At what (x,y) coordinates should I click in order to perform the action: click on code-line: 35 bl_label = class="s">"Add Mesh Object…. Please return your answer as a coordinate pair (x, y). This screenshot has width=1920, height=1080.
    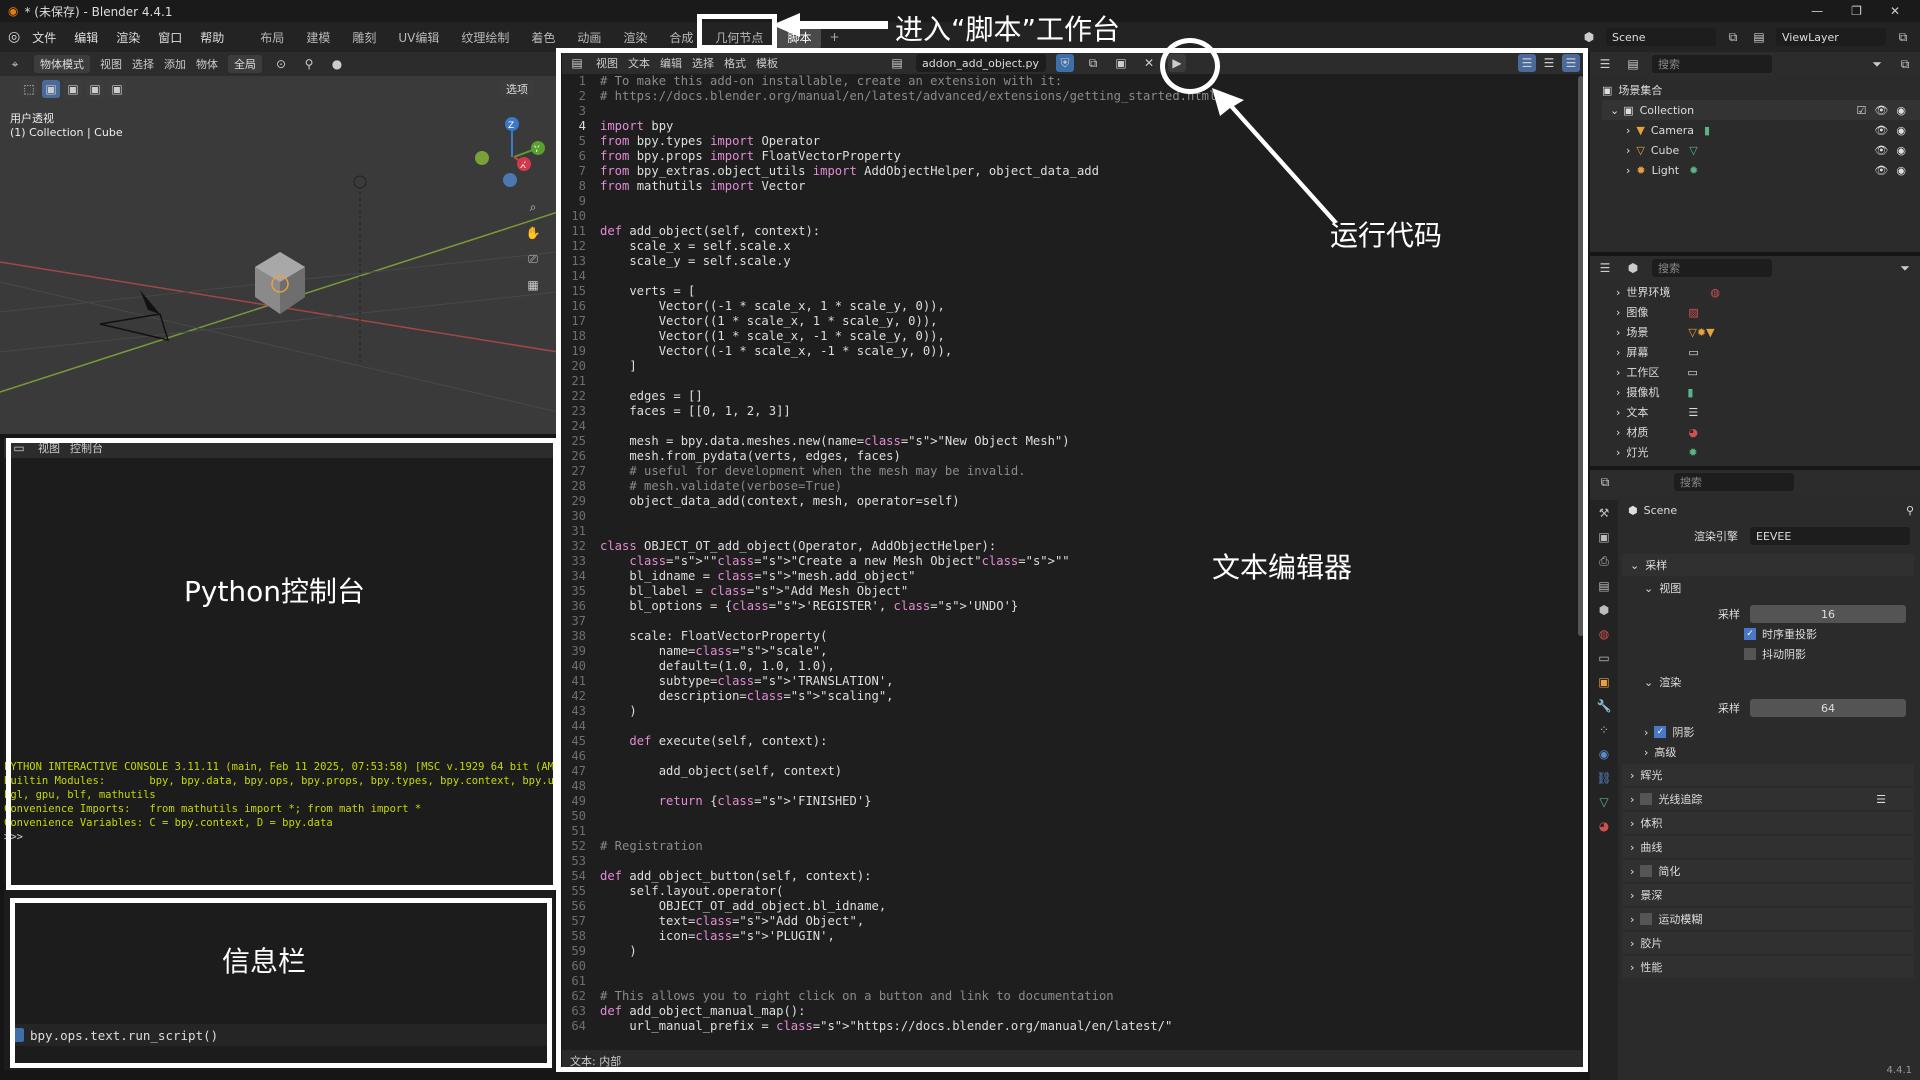
    Looking at the image, I should click on (1068, 591).